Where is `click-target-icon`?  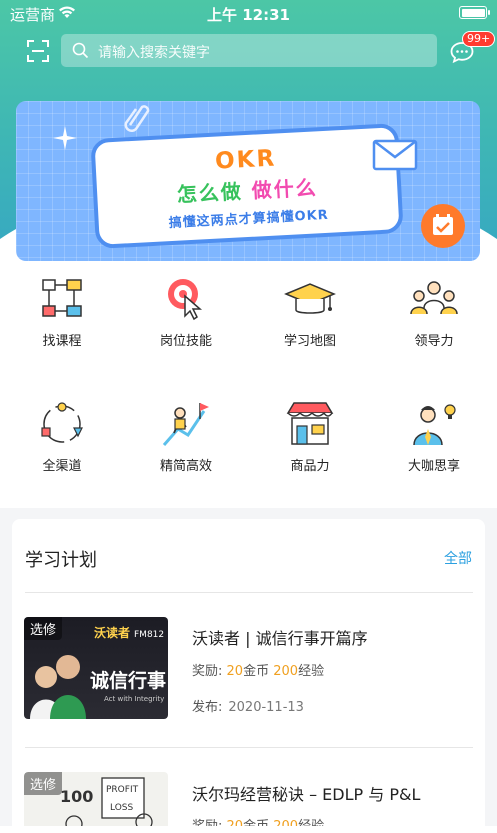
click-target-icon is located at coordinates (185, 300).